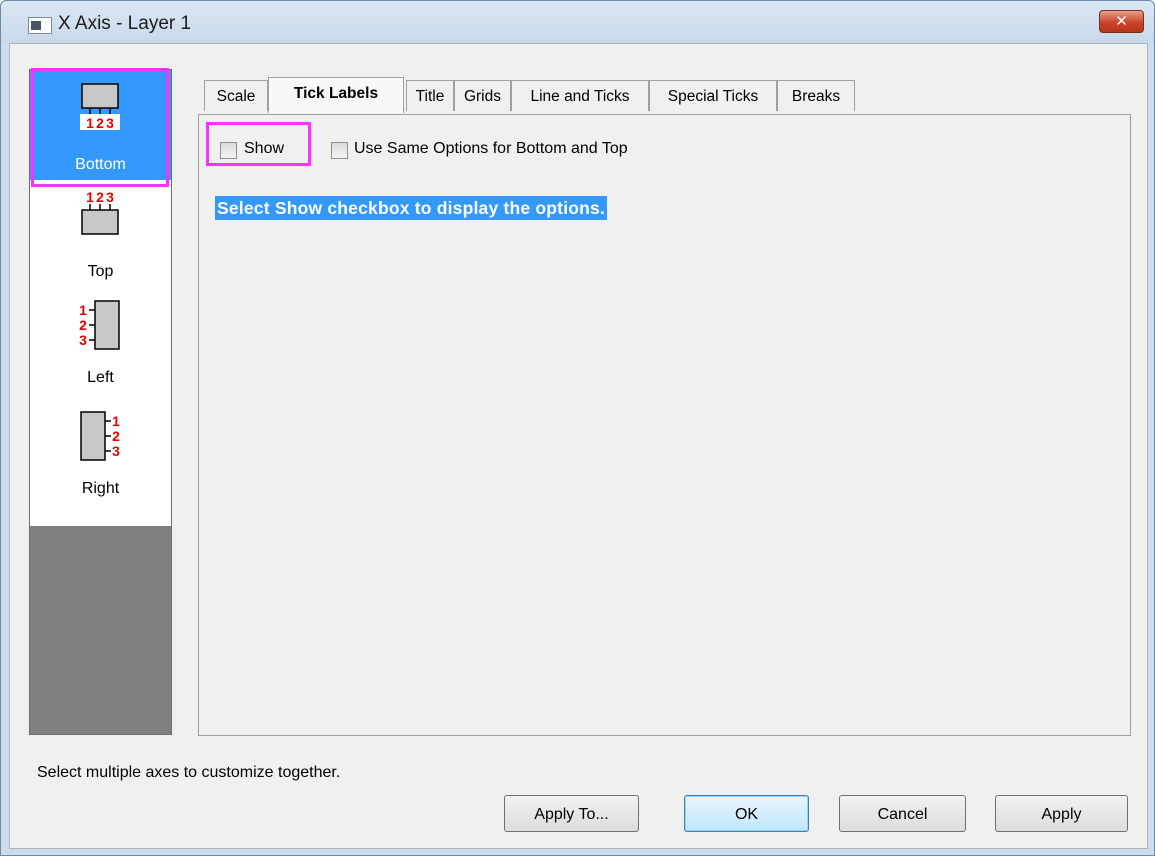  Describe the element at coordinates (430, 95) in the screenshot. I see `tab-title: Title` at that location.